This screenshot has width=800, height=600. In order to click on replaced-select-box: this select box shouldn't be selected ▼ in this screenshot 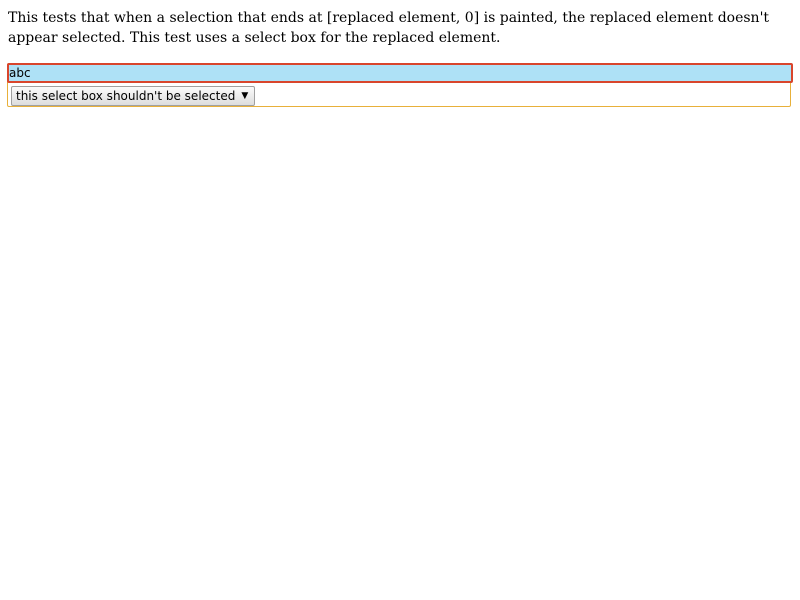, I will do `click(133, 96)`.